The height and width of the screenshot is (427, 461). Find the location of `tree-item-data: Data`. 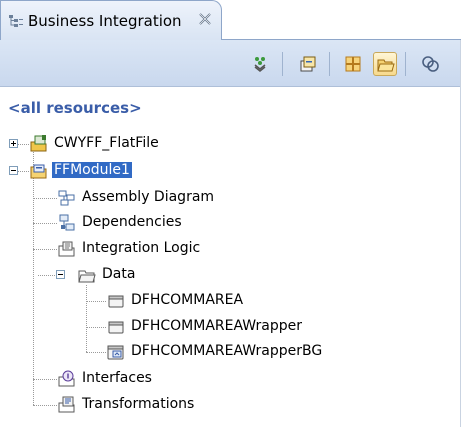

tree-item-data: Data is located at coordinates (138, 275).